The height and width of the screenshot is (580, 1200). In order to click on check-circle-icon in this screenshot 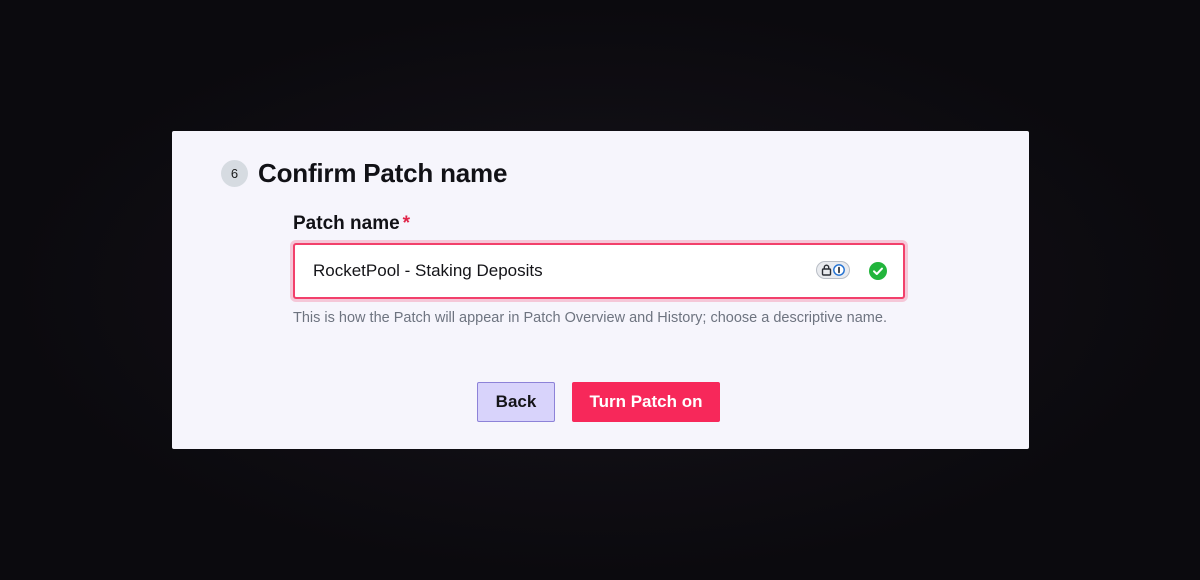, I will do `click(878, 271)`.